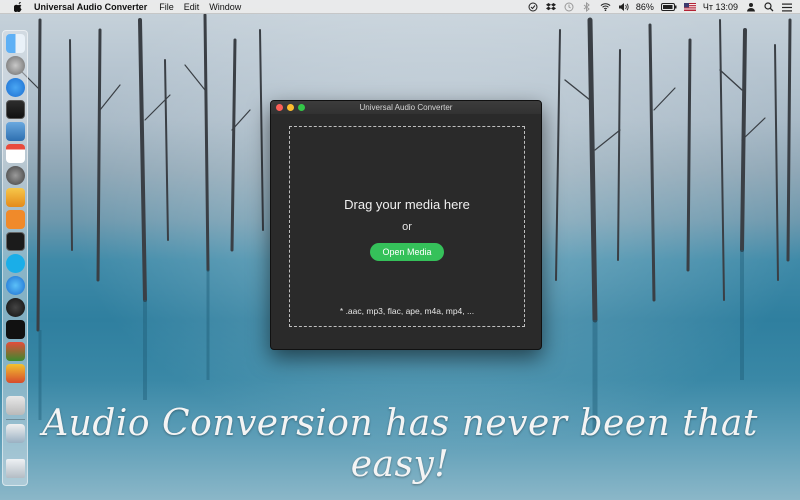  I want to click on ibooks-icon, so click(15, 197).